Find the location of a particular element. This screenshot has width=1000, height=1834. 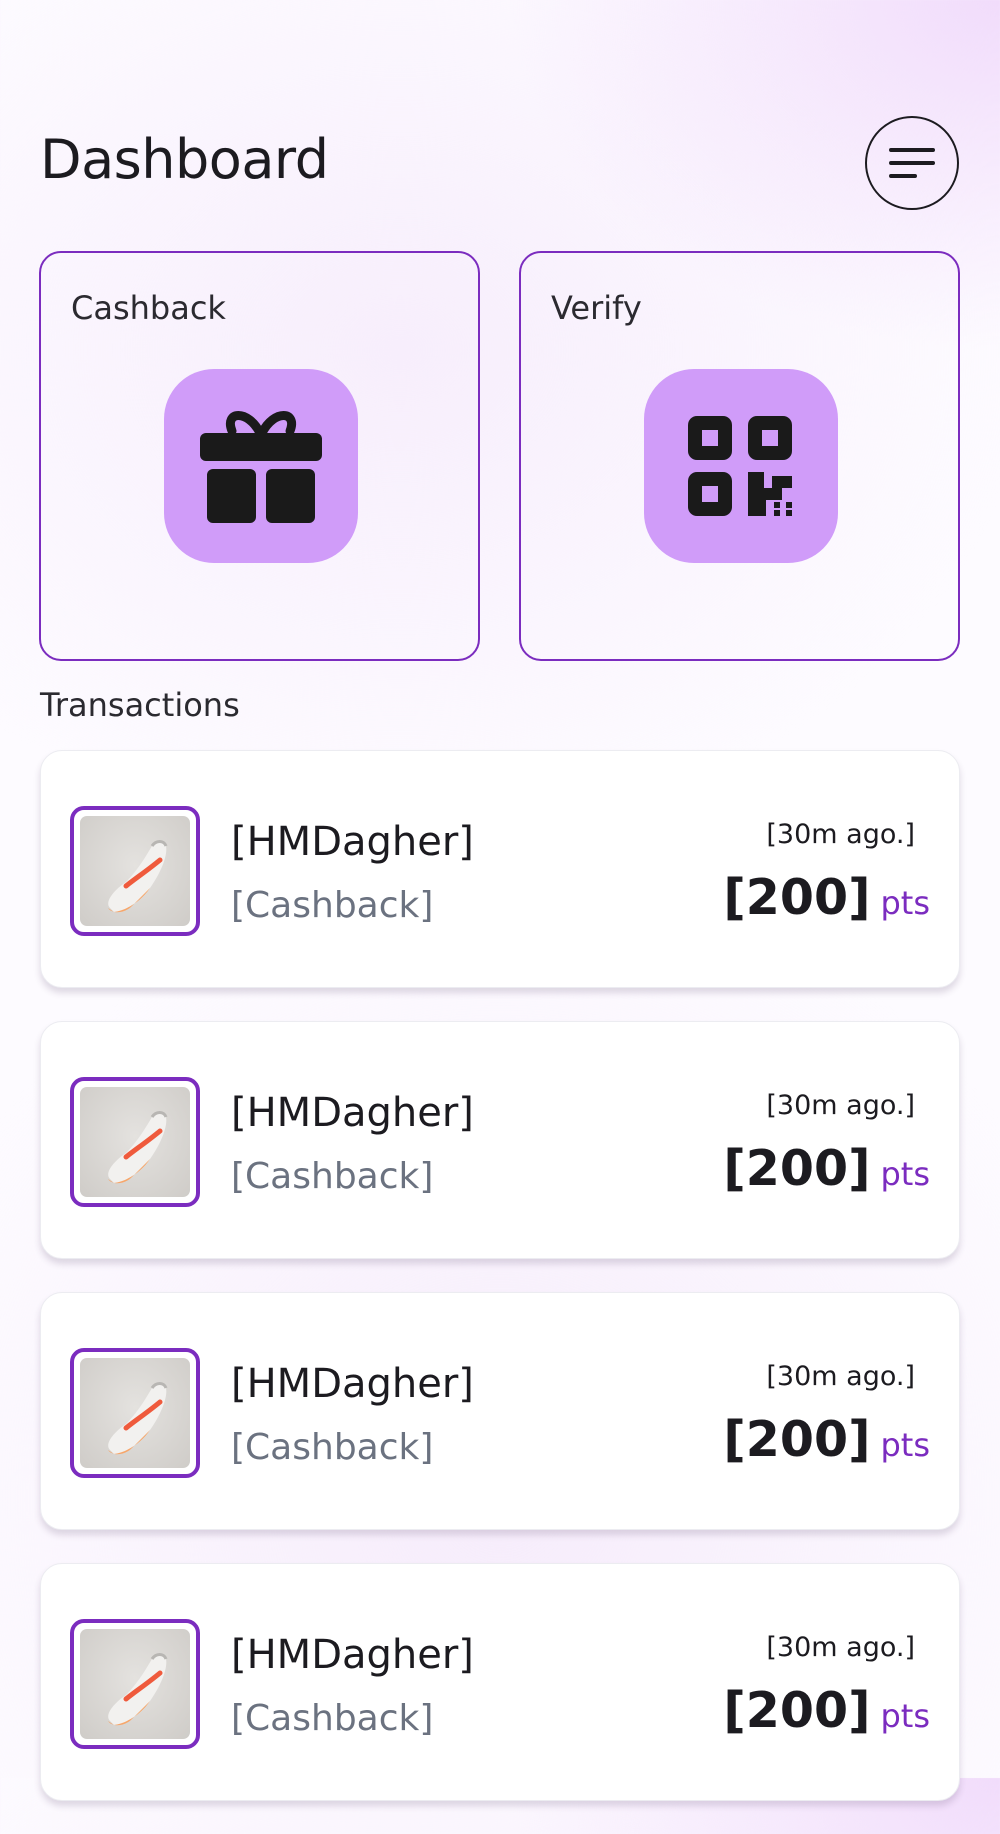

menu-button is located at coordinates (912, 163).